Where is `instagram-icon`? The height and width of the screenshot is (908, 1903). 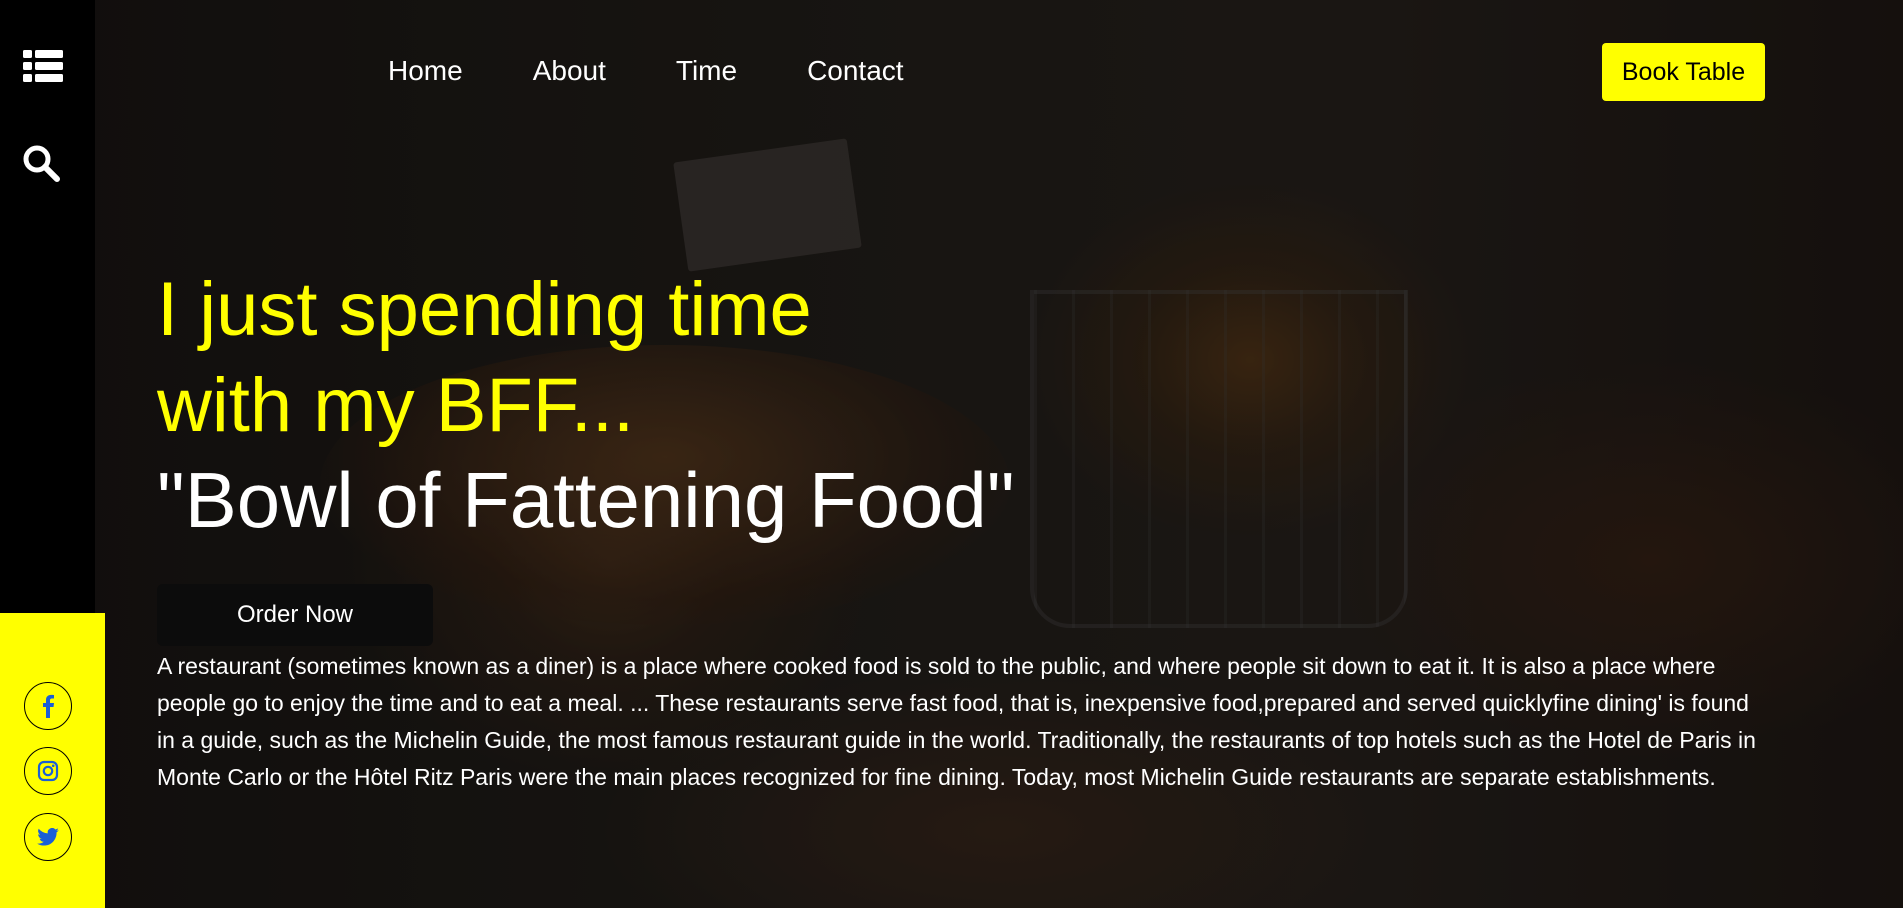 instagram-icon is located at coordinates (48, 771).